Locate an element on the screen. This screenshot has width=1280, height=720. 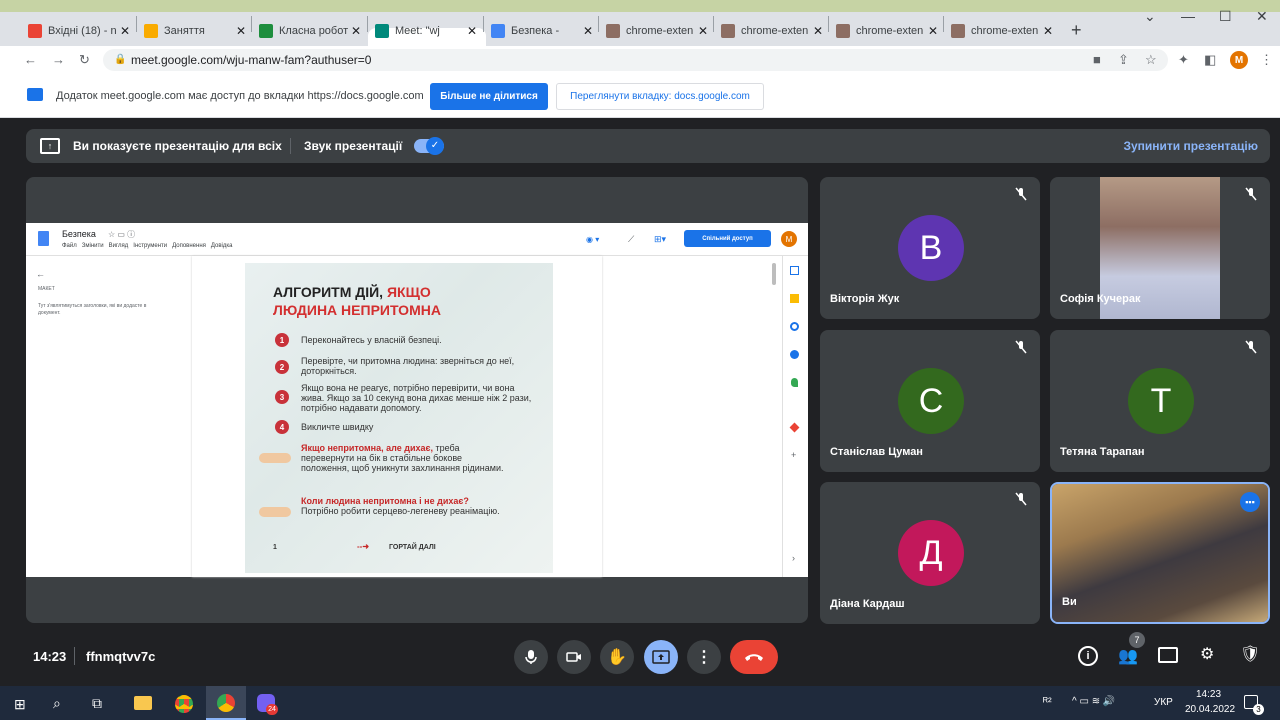
doc-title: Безпека is located at coordinates (79, 234).